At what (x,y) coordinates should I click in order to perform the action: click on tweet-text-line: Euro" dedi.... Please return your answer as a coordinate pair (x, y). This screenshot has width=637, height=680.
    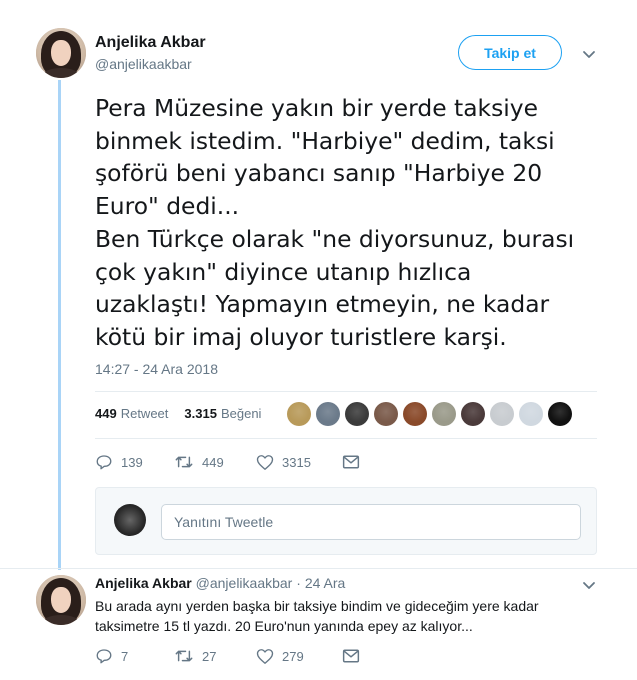
    Looking at the image, I should click on (167, 206).